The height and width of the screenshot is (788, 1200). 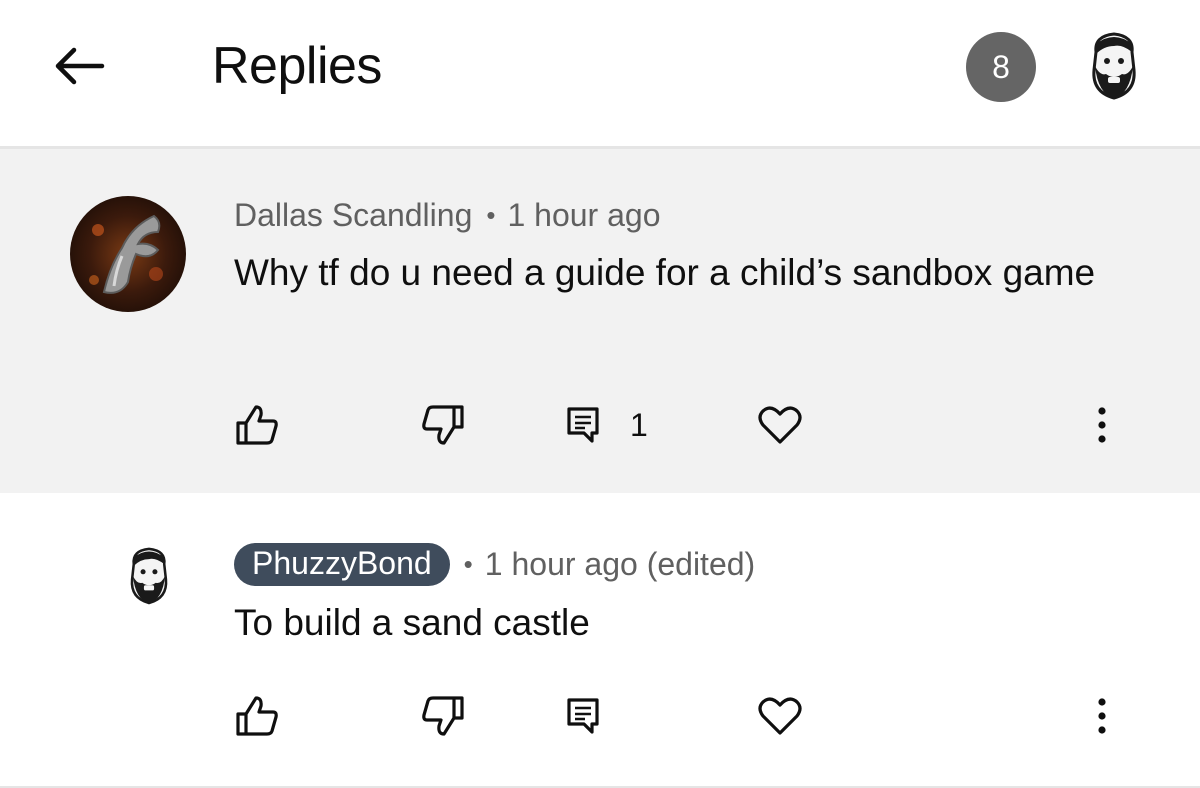 I want to click on reply-author-chip: PhuzzyBond, so click(x=342, y=564).